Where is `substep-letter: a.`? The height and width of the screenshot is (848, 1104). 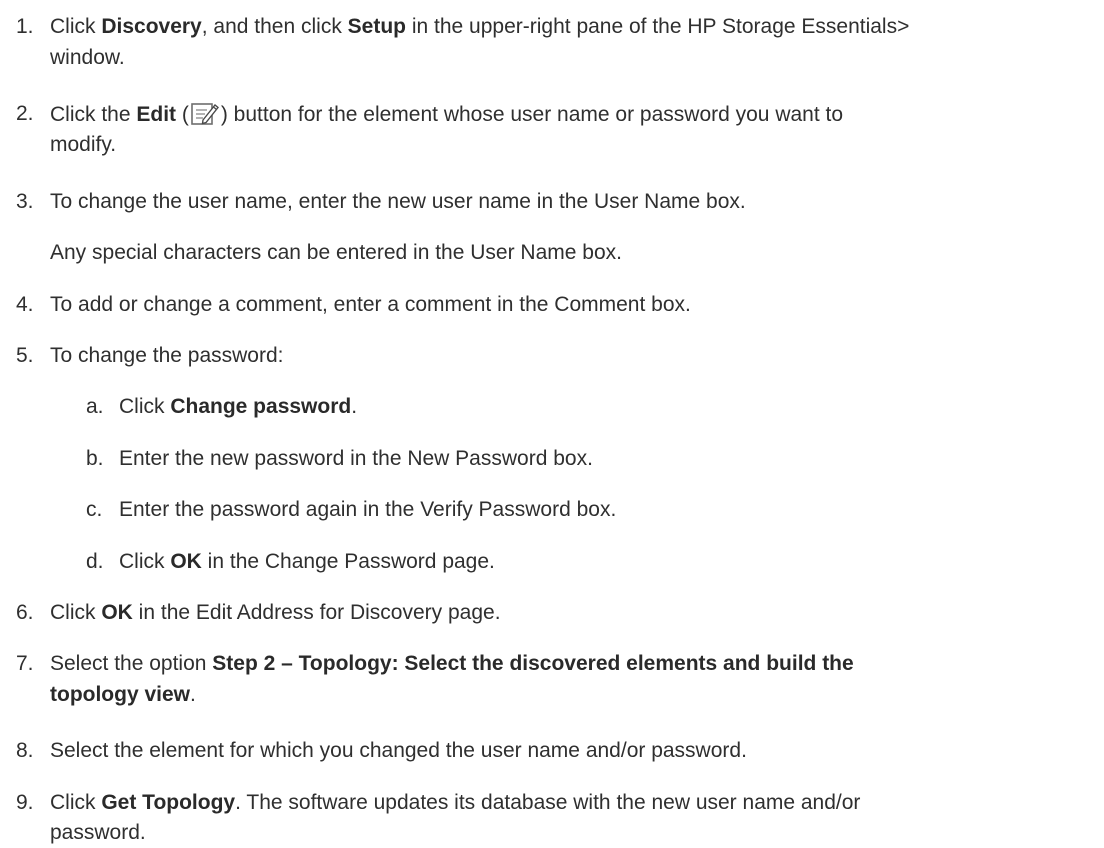 substep-letter: a. is located at coordinates (95, 406).